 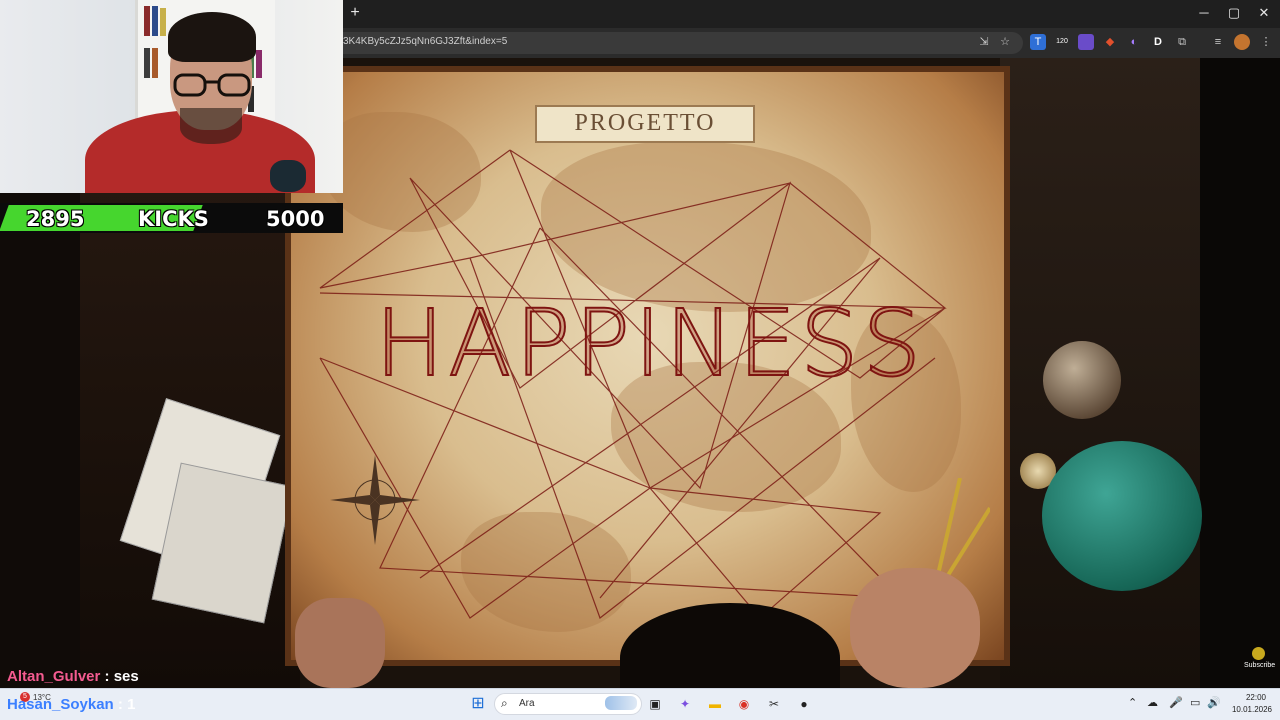 I want to click on compass-rose-icon, so click(x=375, y=500).